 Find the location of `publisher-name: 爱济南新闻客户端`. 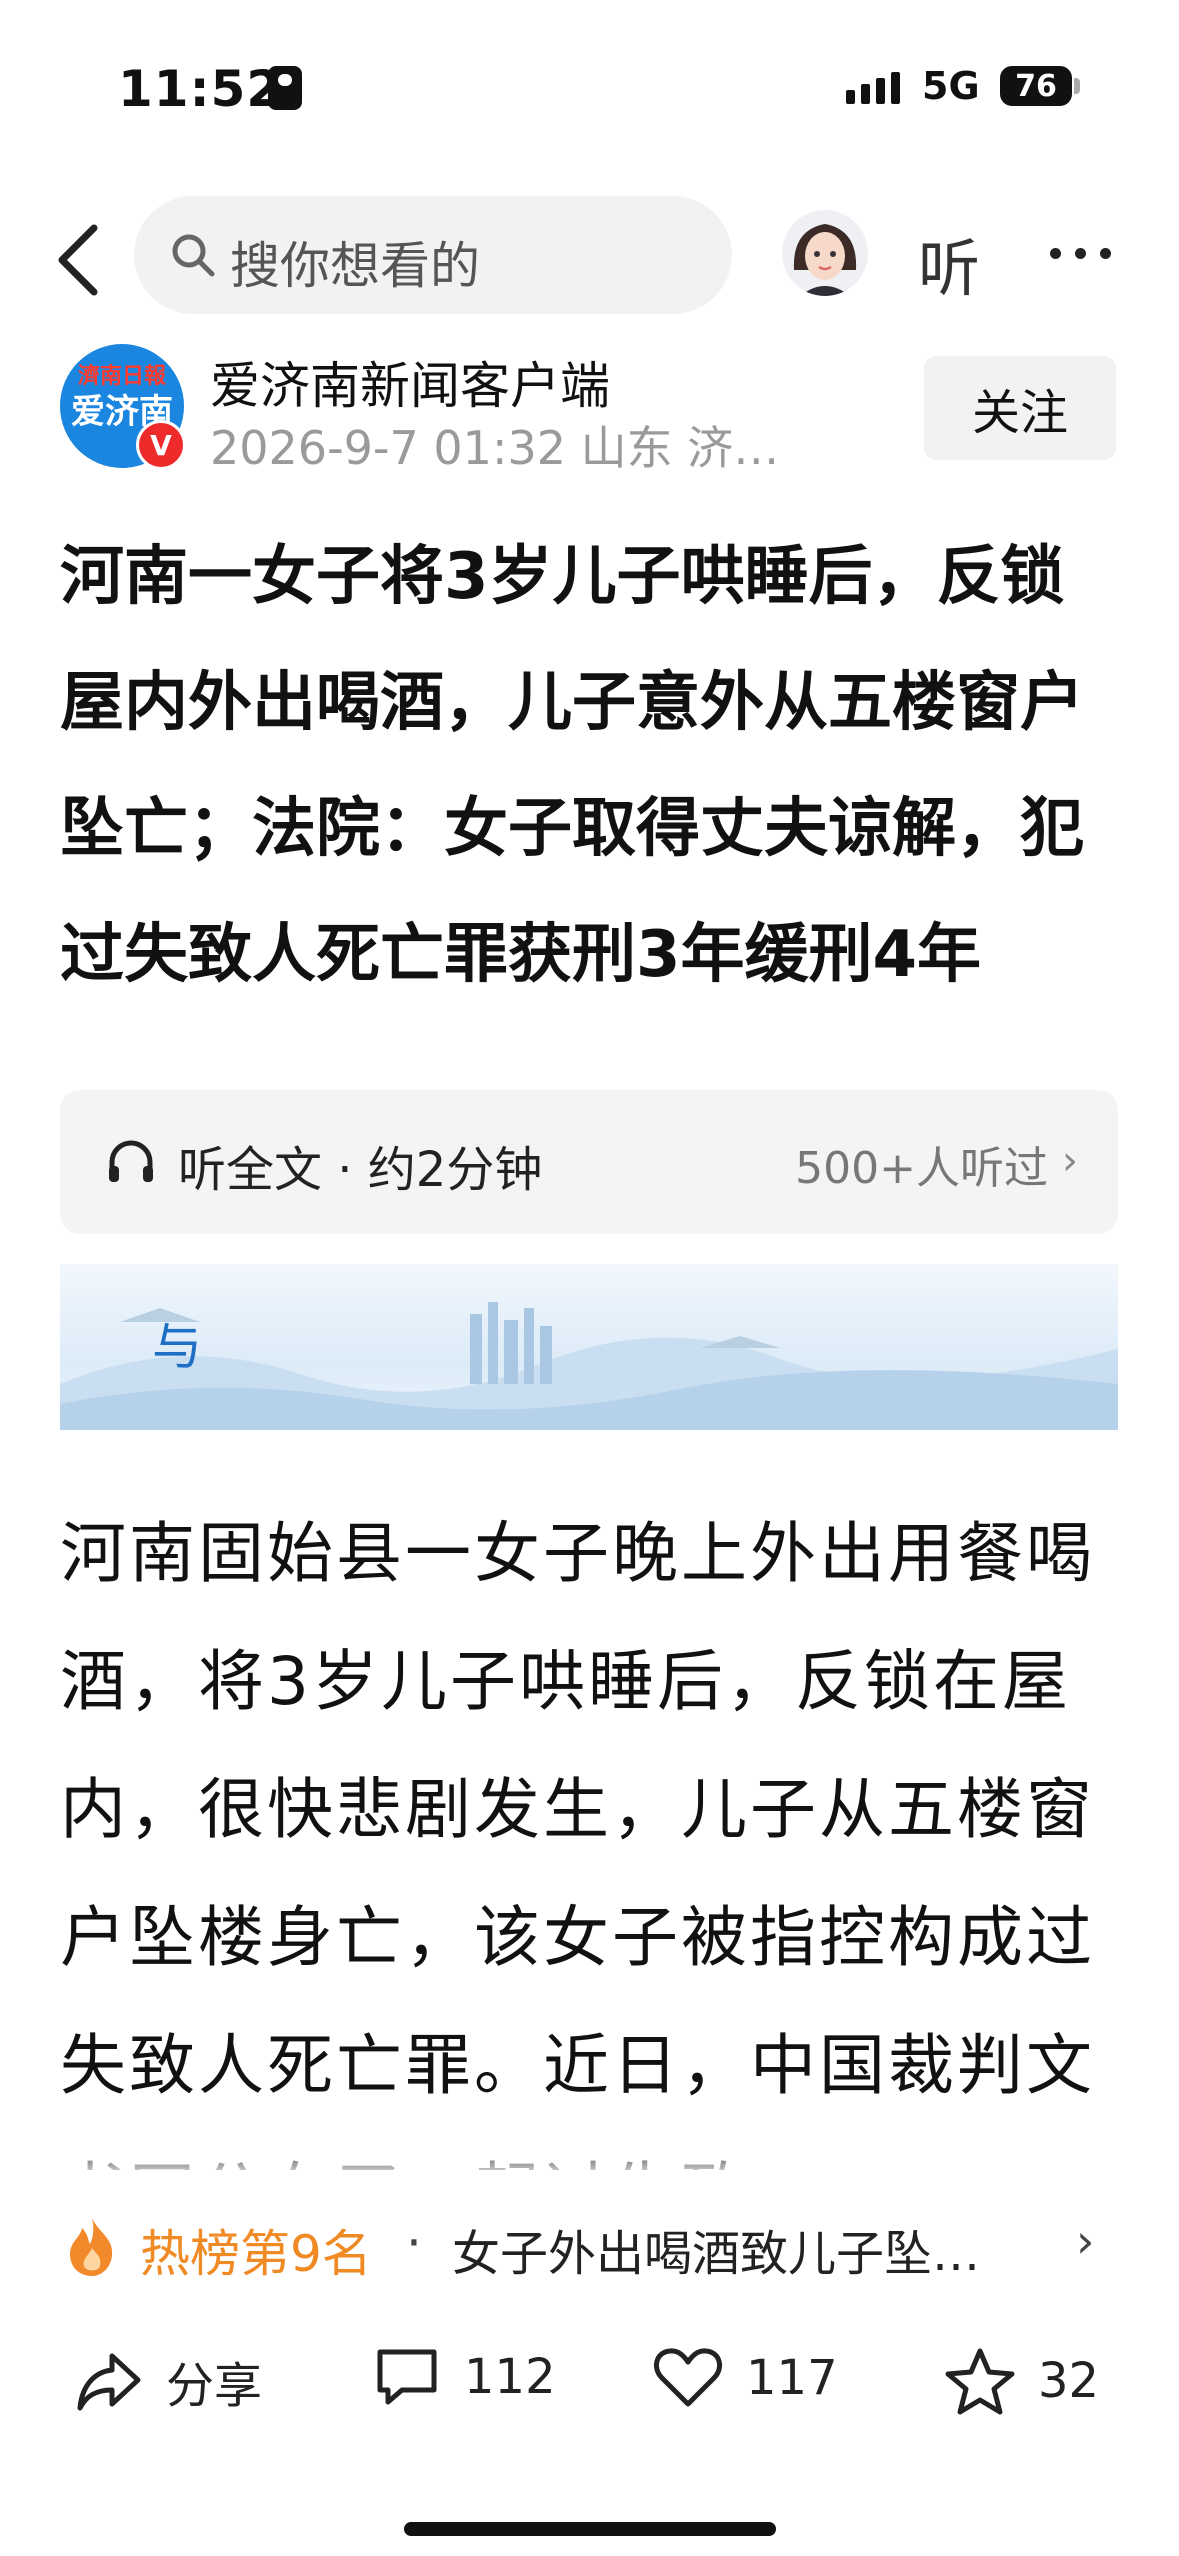

publisher-name: 爱济南新闻客户端 is located at coordinates (410, 382).